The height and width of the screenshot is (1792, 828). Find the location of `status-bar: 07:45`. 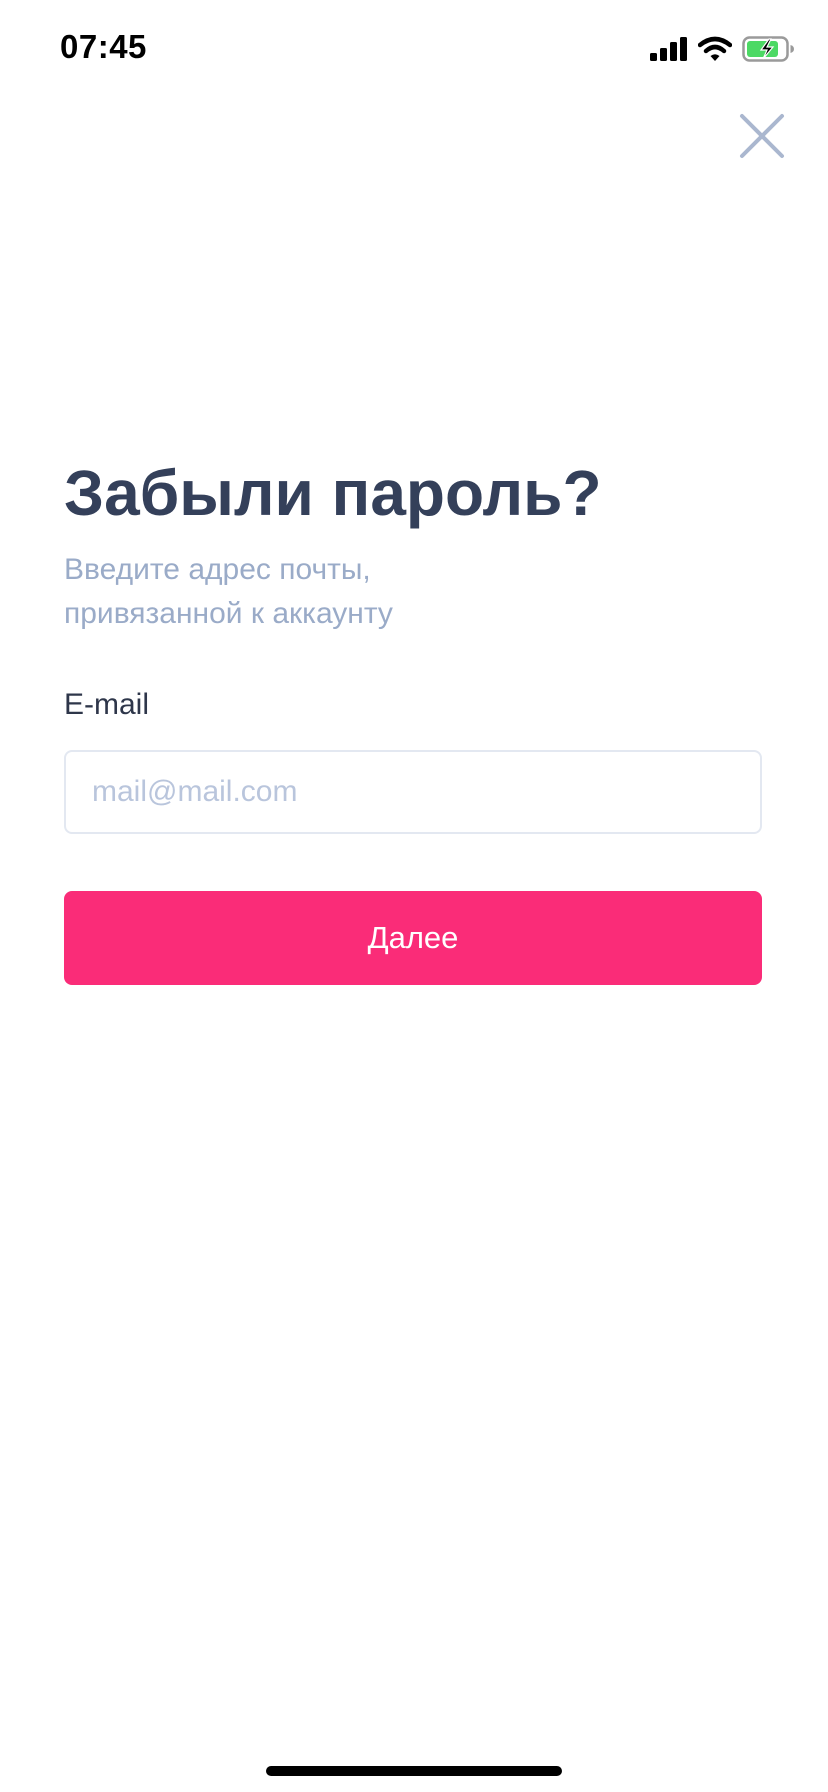

status-bar: 07:45 is located at coordinates (414, 50).